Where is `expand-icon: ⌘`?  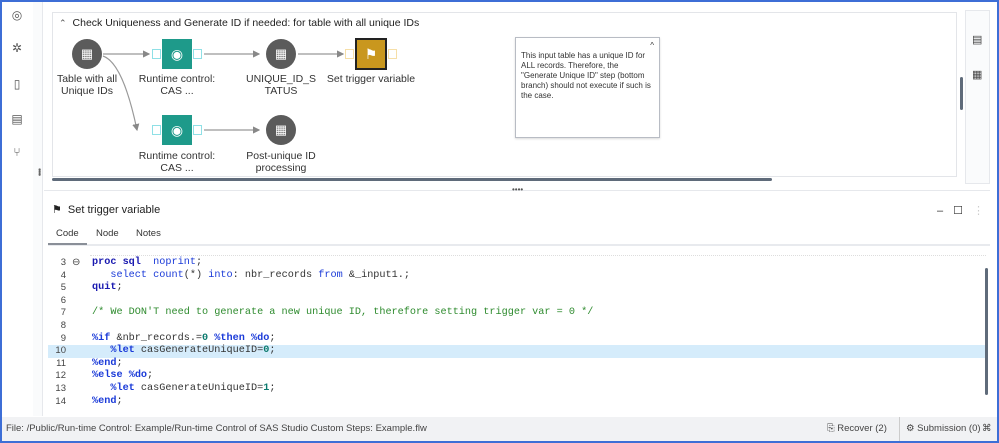
expand-icon: ⌘ is located at coordinates (987, 429).